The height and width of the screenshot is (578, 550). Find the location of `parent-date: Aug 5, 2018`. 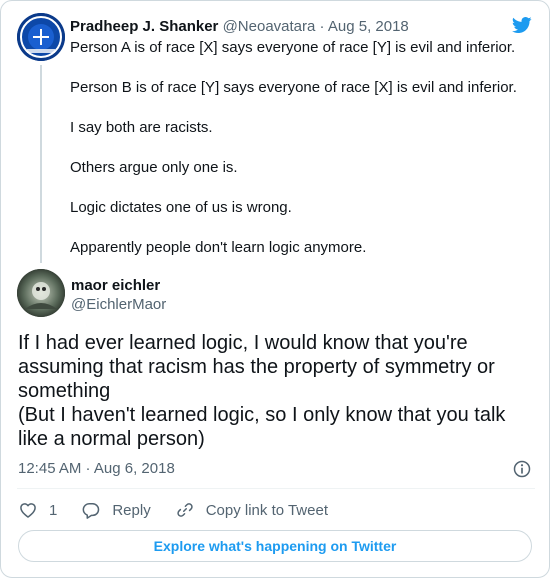

parent-date: Aug 5, 2018 is located at coordinates (368, 26).